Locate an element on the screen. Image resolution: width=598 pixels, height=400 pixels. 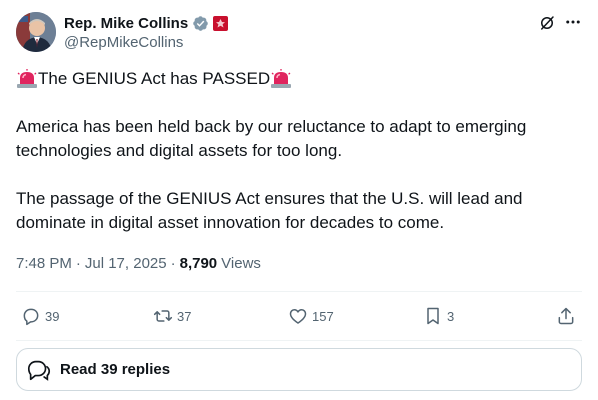
views-label: Views is located at coordinates (241, 263).